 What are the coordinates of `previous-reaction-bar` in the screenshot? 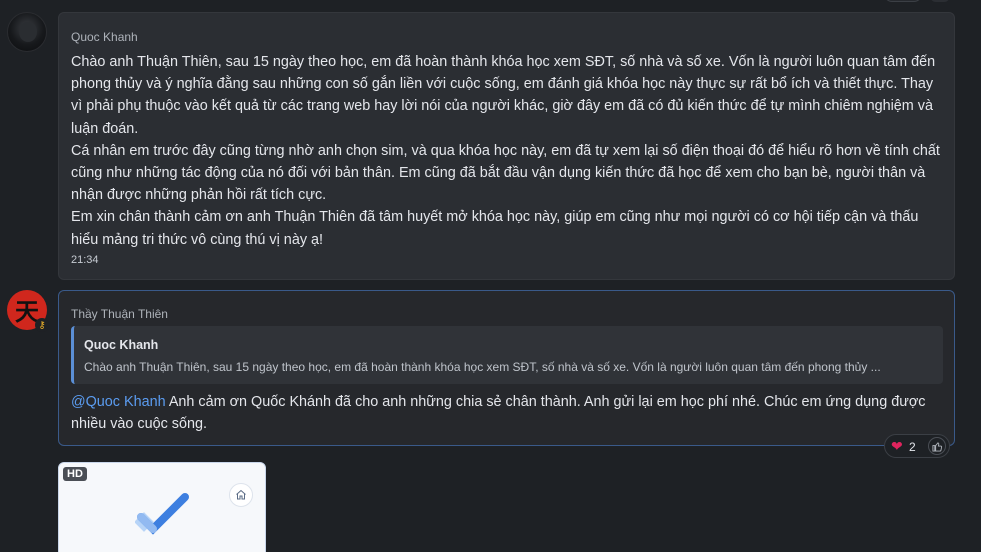 It's located at (903, 1).